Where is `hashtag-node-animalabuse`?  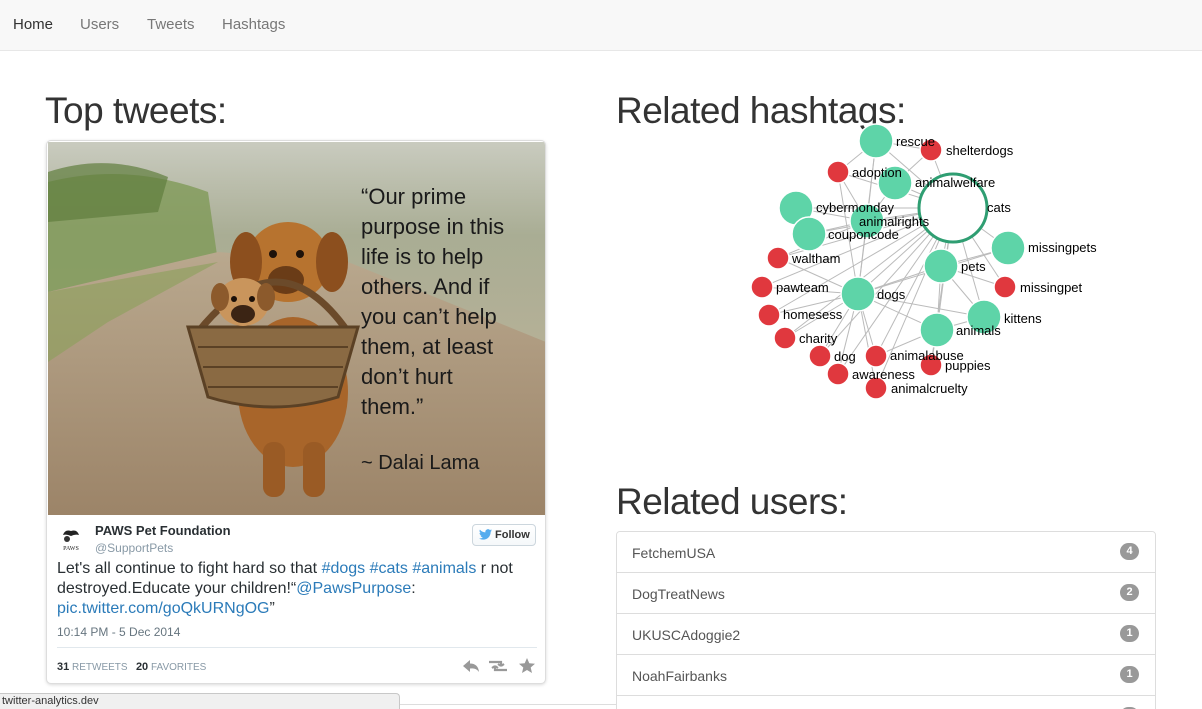
hashtag-node-animalabuse is located at coordinates (876, 356).